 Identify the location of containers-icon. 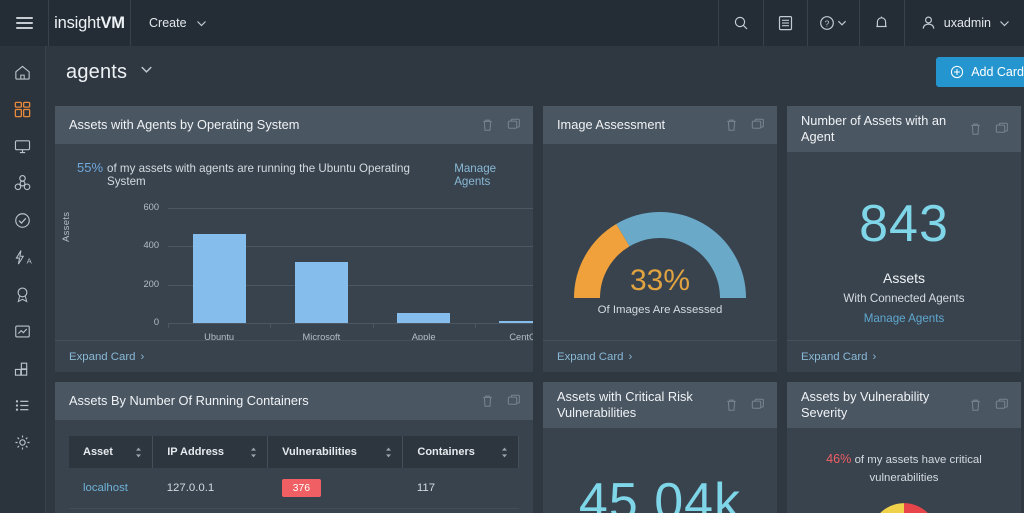
(21, 369).